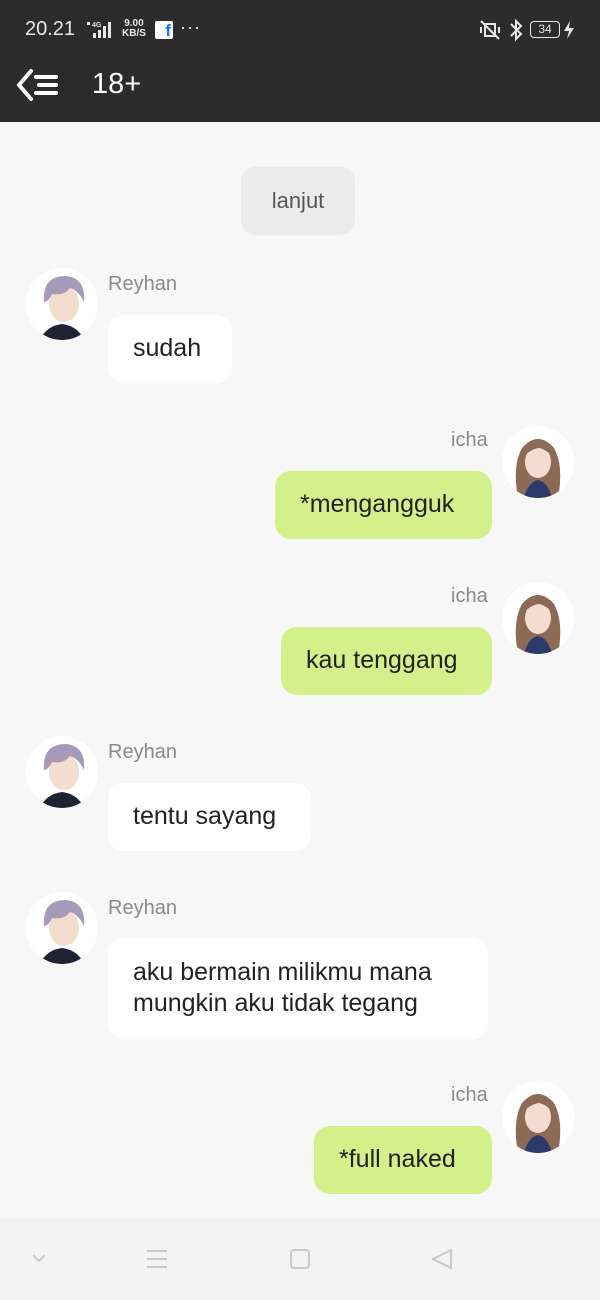 The height and width of the screenshot is (1300, 600). Describe the element at coordinates (490, 30) in the screenshot. I see `mute-vibrate-icon` at that location.